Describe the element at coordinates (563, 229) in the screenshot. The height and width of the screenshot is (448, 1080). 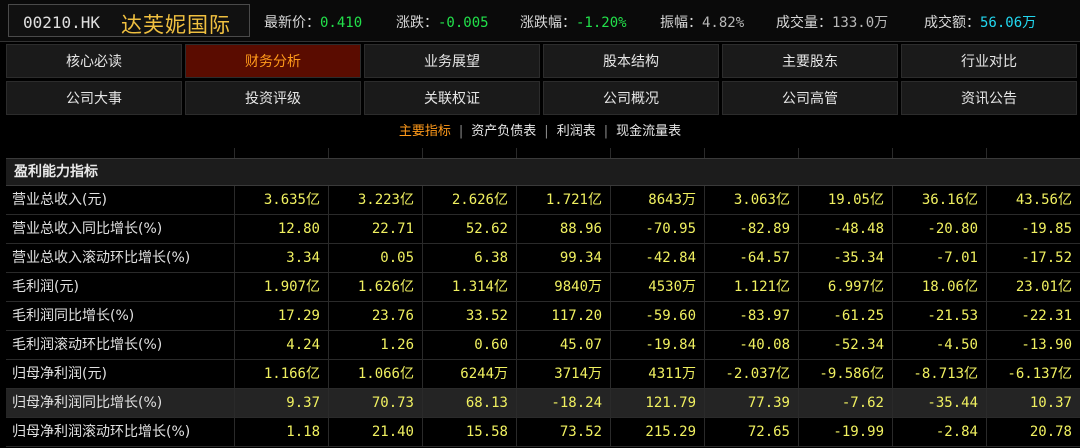
I see `table-cell: 88.96` at that location.